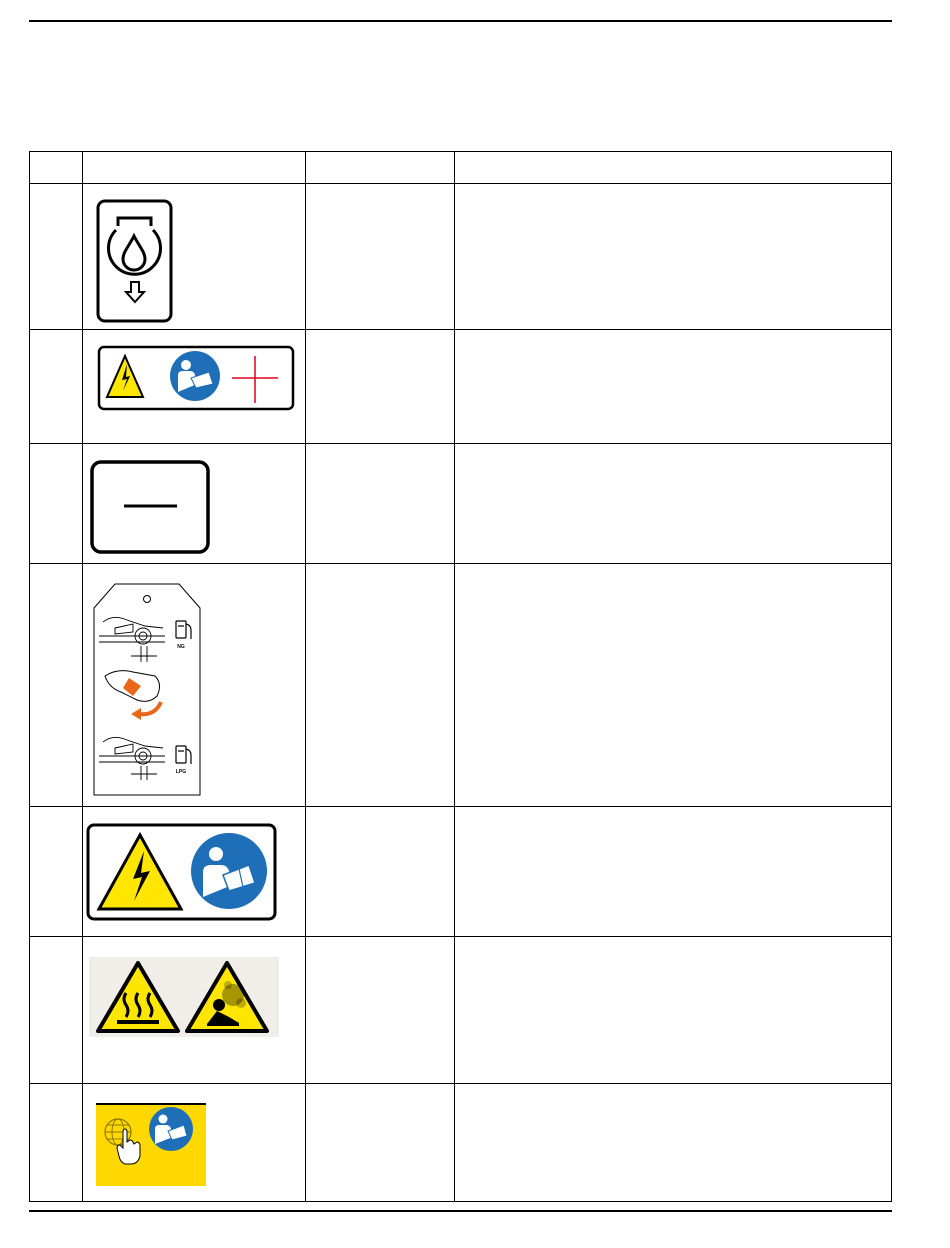 This screenshot has width=950, height=1248. What do you see at coordinates (184, 997) in the screenshot?
I see `hot-surface-asphyxiation-warning-label` at bounding box center [184, 997].